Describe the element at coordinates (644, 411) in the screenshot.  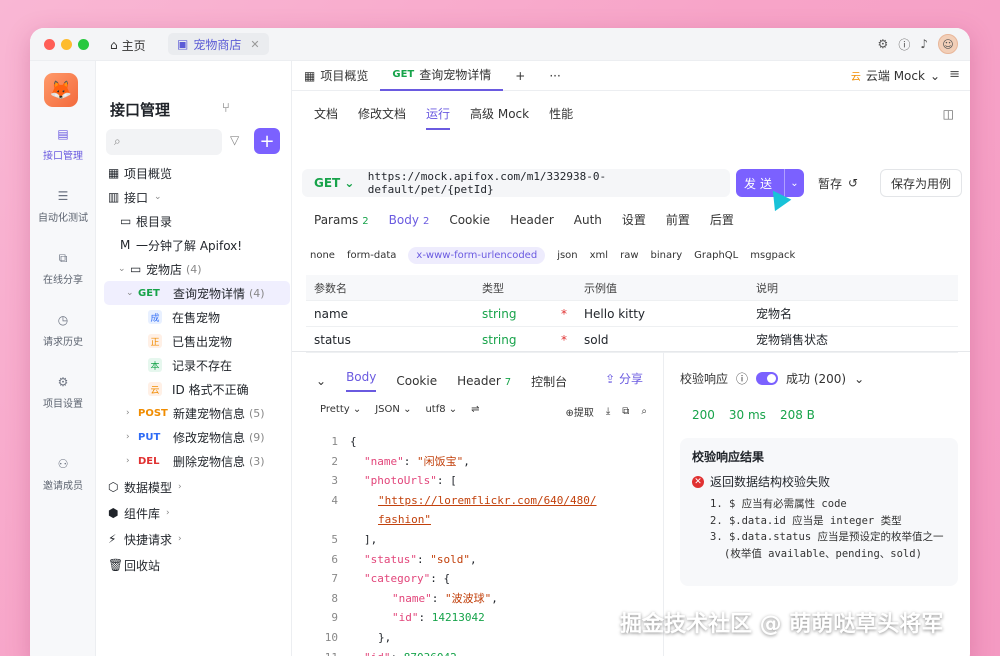
I see `search-icon: ⌕` at that location.